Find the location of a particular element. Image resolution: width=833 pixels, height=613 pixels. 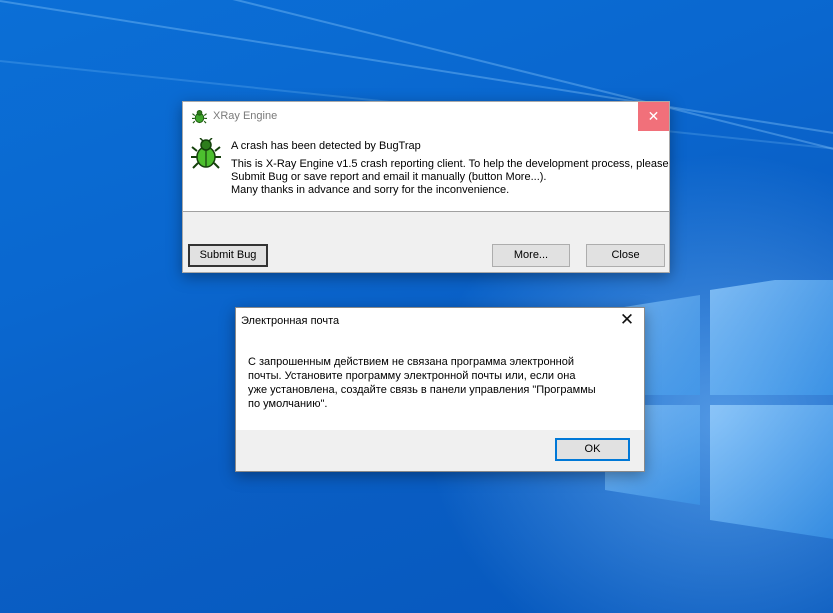

window-title: Электронная почта is located at coordinates (290, 321).